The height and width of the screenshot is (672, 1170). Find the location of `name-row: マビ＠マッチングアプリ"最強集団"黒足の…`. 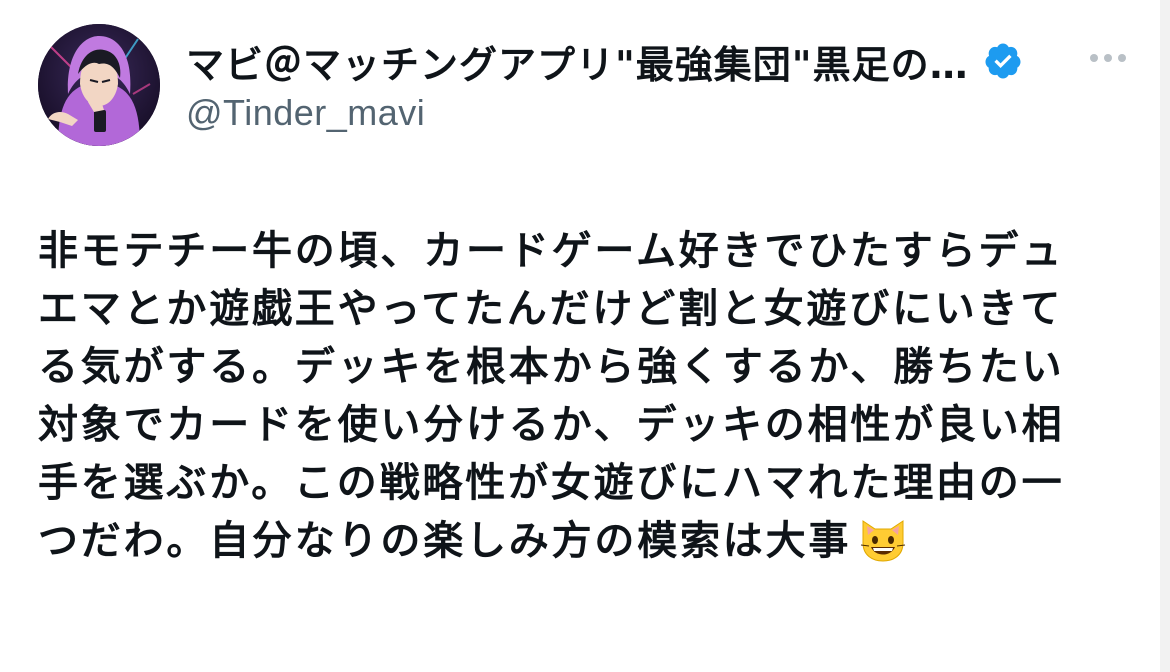

name-row: マビ＠マッチングアプリ"最強集団"黒足の… is located at coordinates (636, 61).